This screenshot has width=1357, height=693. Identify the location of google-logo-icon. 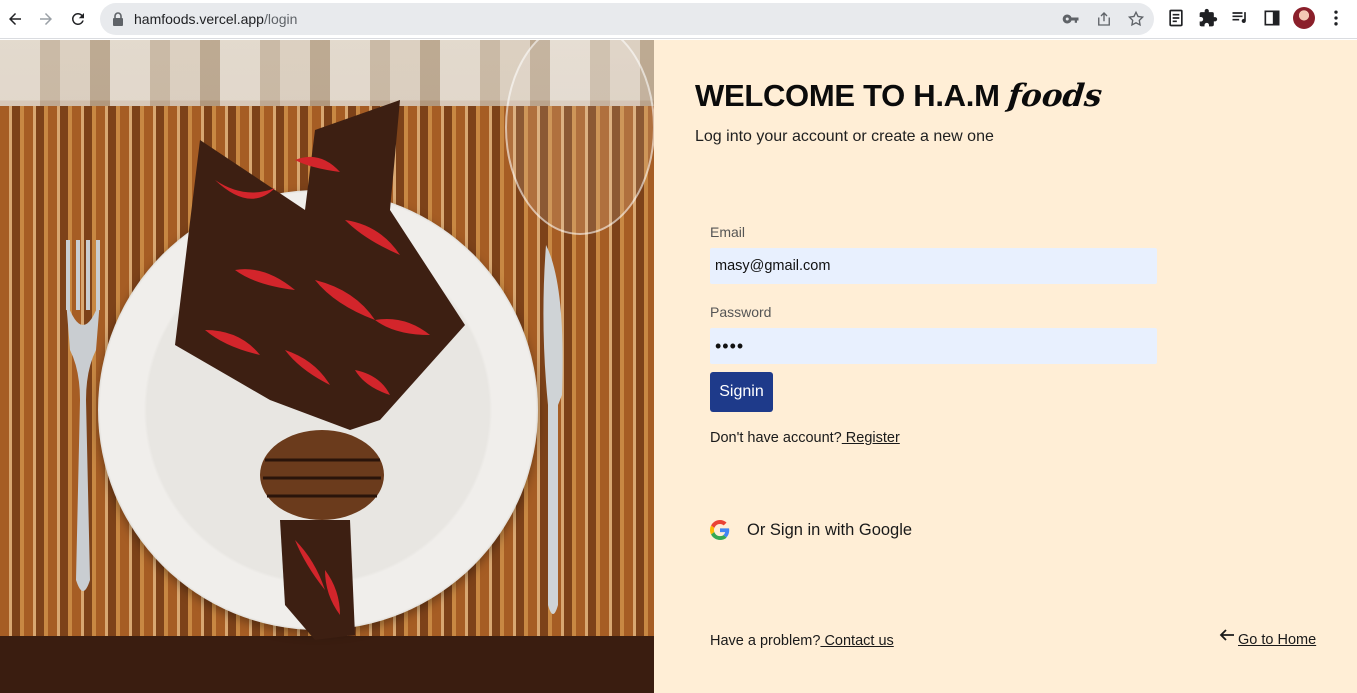
(720, 530).